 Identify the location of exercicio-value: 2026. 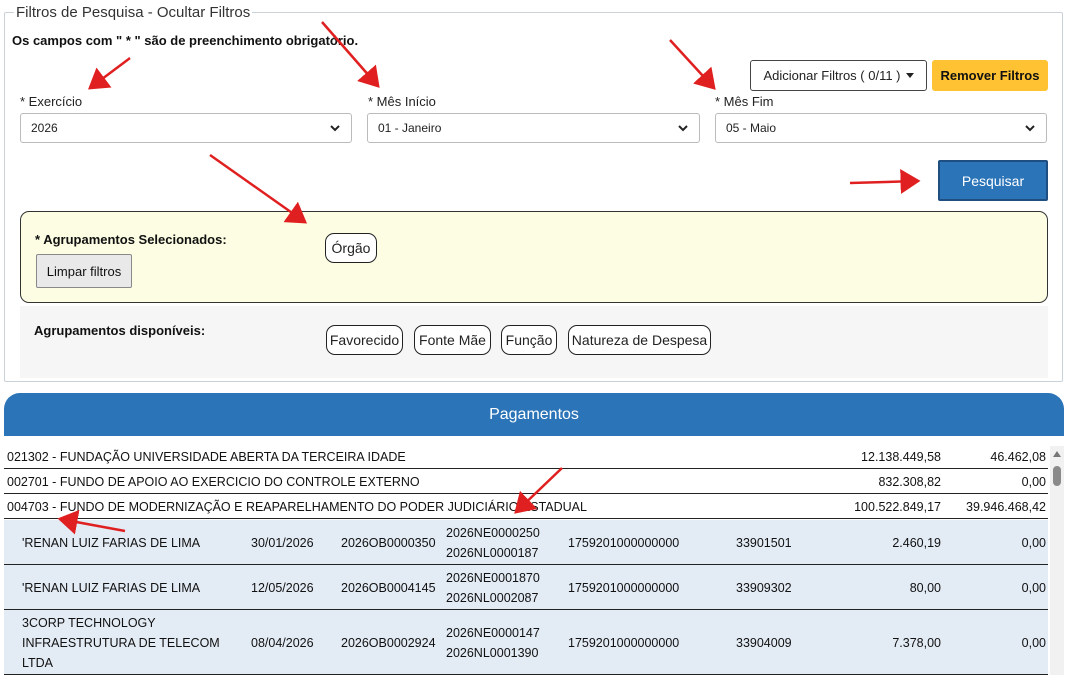
(44, 128).